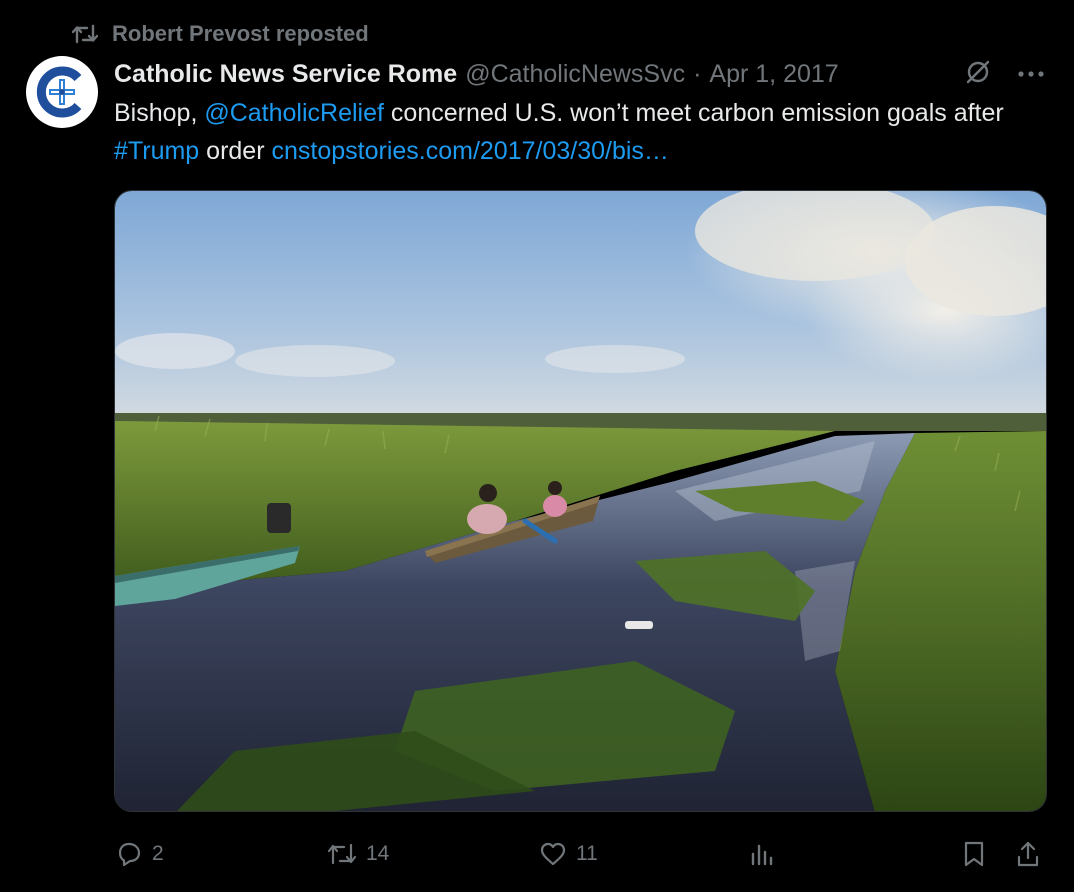 The width and height of the screenshot is (1074, 892). What do you see at coordinates (285, 74) in the screenshot?
I see `author-name: Catholic News Service Rome` at bounding box center [285, 74].